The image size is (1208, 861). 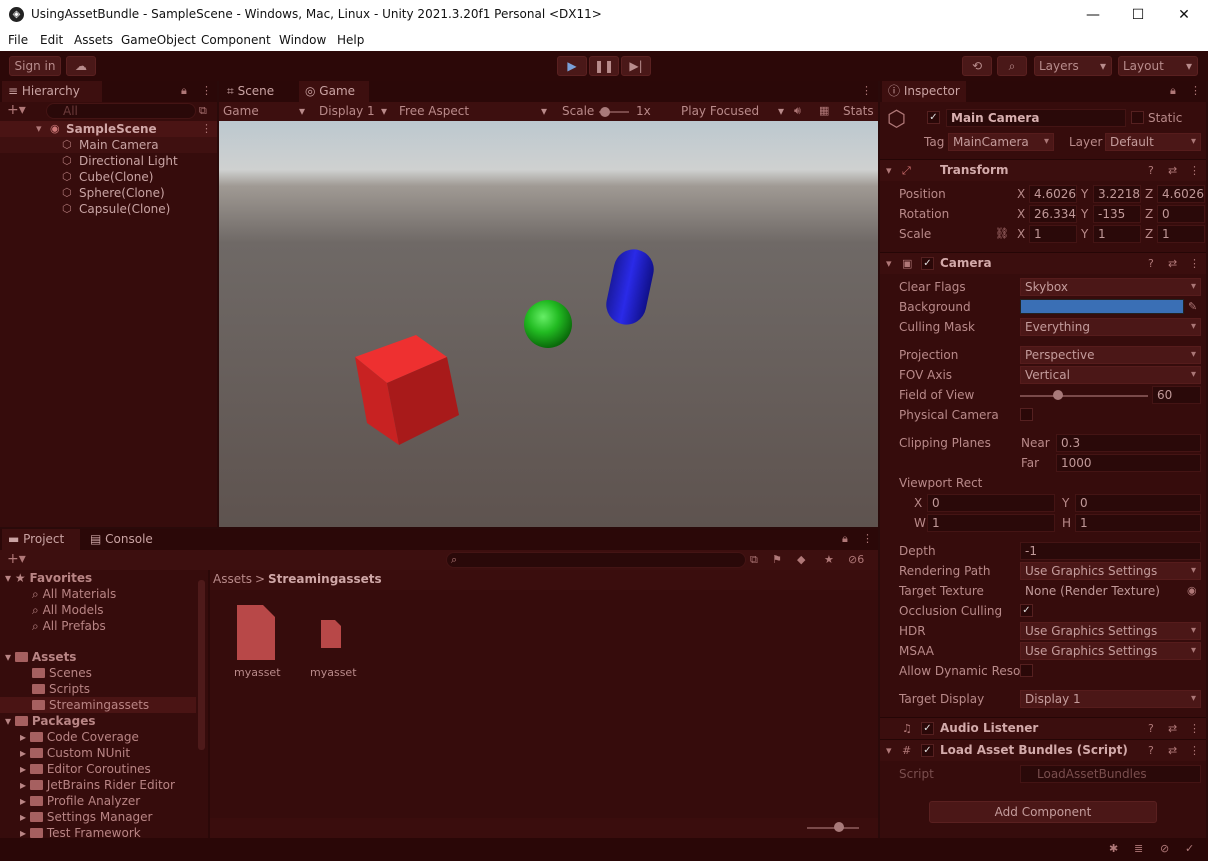 What do you see at coordinates (1110, 699) in the screenshot?
I see `target-display-dropdown: Display 1` at bounding box center [1110, 699].